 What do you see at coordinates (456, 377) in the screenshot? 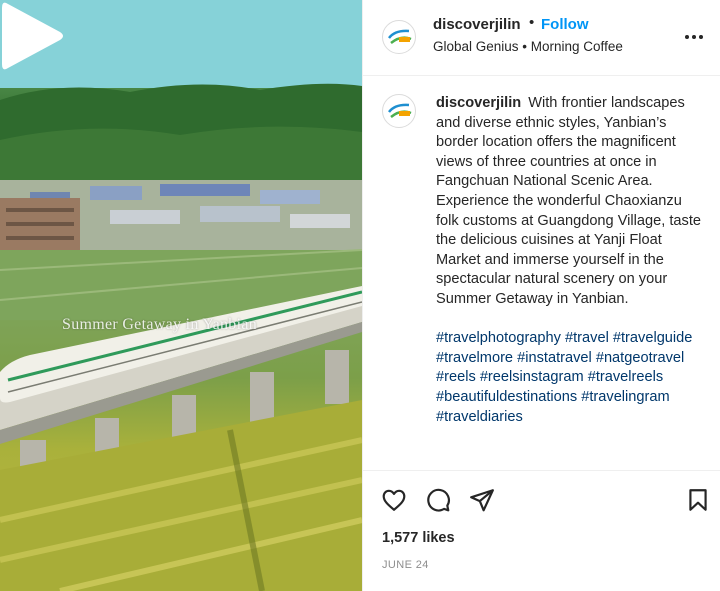
I see `hashtag-link: #reels` at bounding box center [456, 377].